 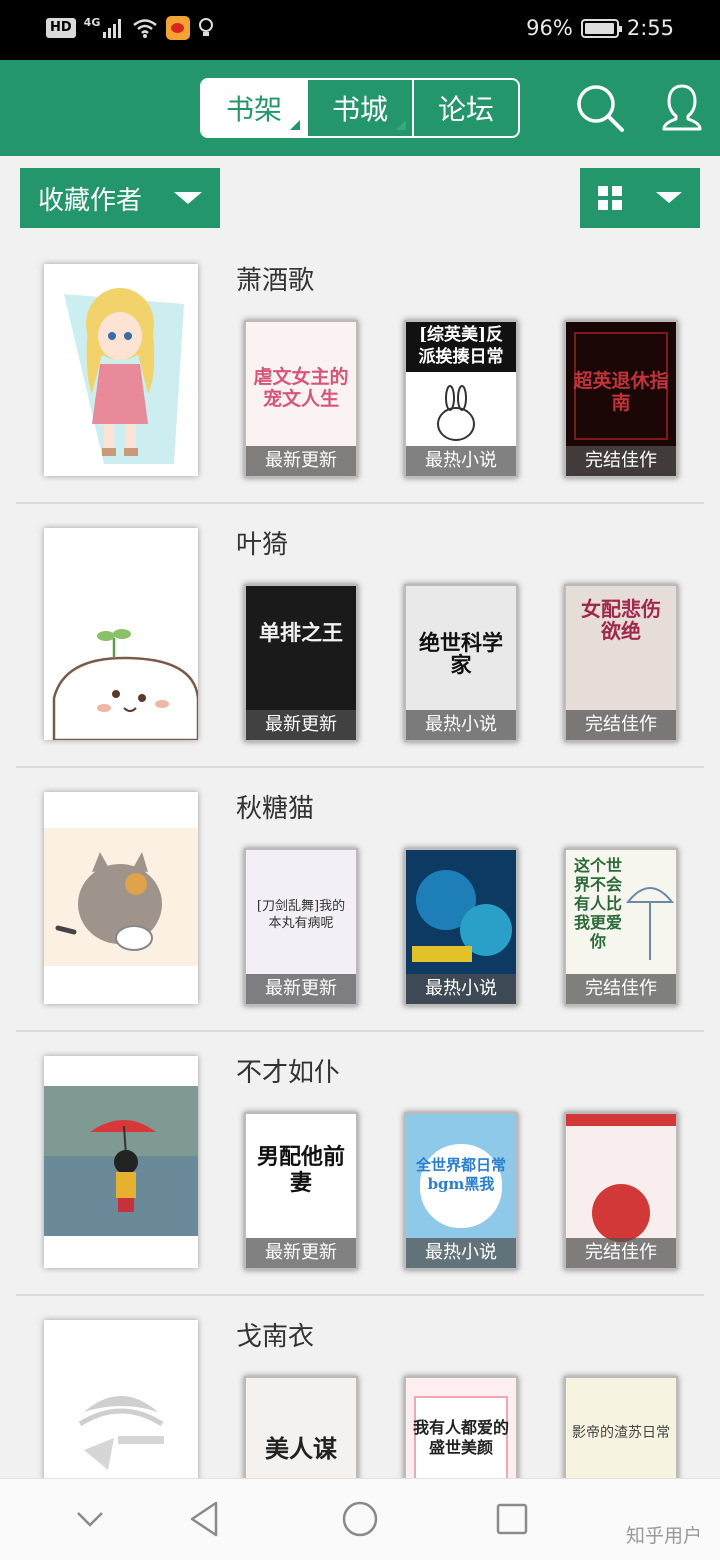 What do you see at coordinates (275, 806) in the screenshot?
I see `author-name: 秋糖猫` at bounding box center [275, 806].